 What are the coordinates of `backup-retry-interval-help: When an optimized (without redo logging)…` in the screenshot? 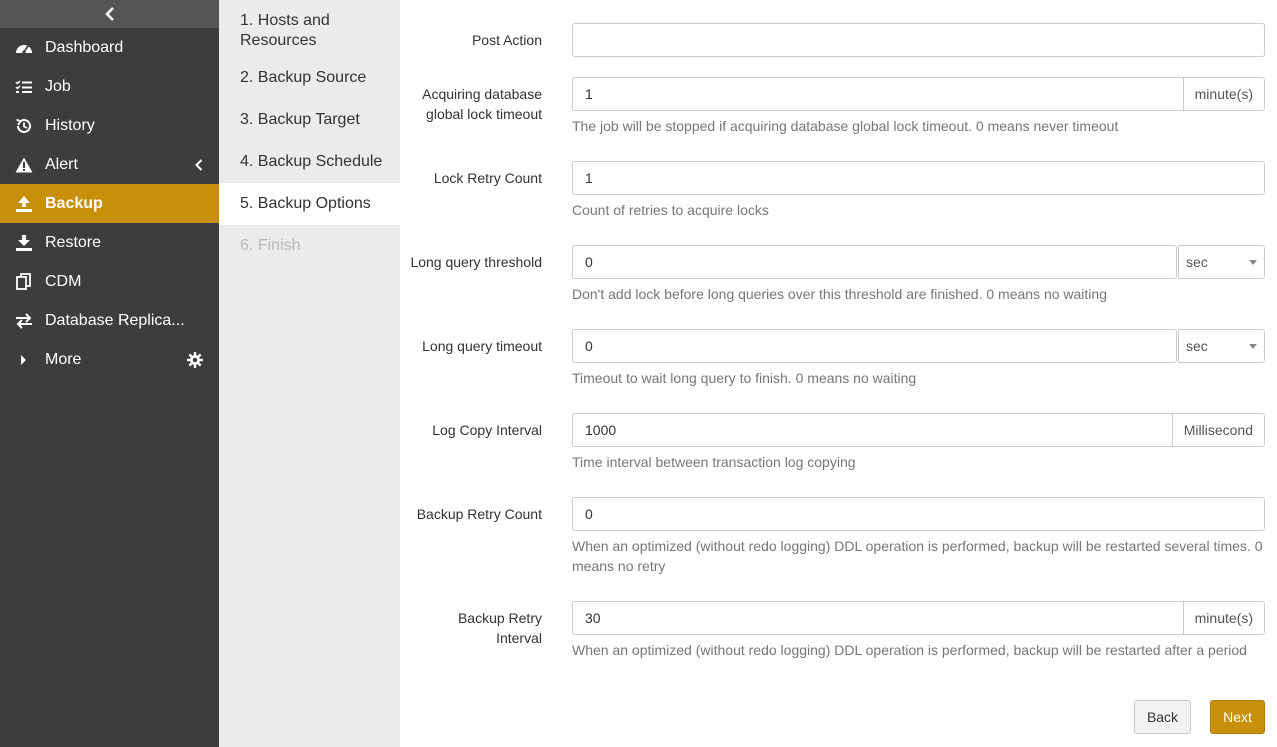 It's located at (909, 650).